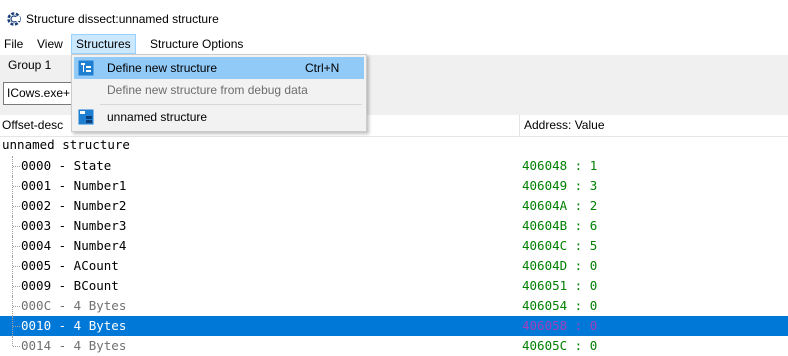  What do you see at coordinates (66, 146) in the screenshot?
I see `structure-root-node: unnamed structure` at bounding box center [66, 146].